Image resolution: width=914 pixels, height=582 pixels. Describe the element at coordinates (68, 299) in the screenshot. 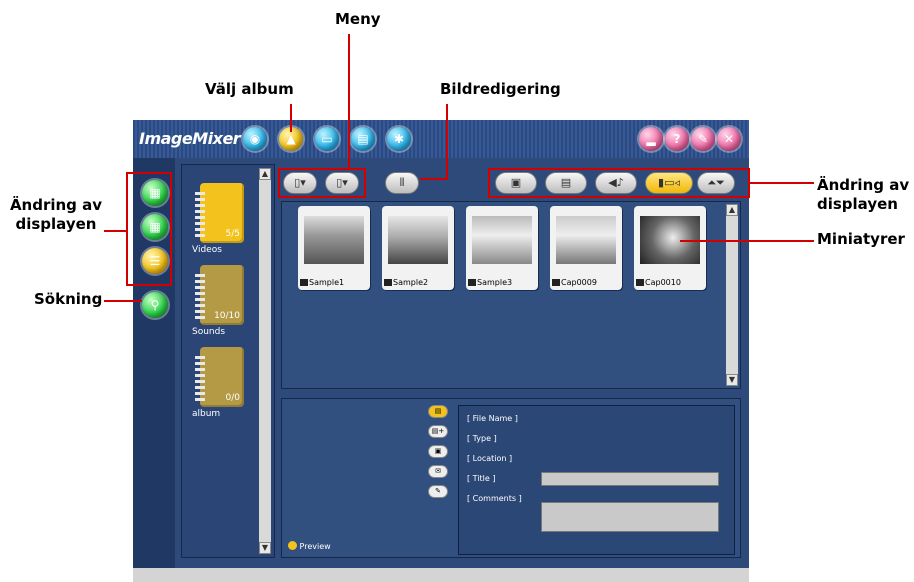

I see `callout-sokning: Sökning` at that location.